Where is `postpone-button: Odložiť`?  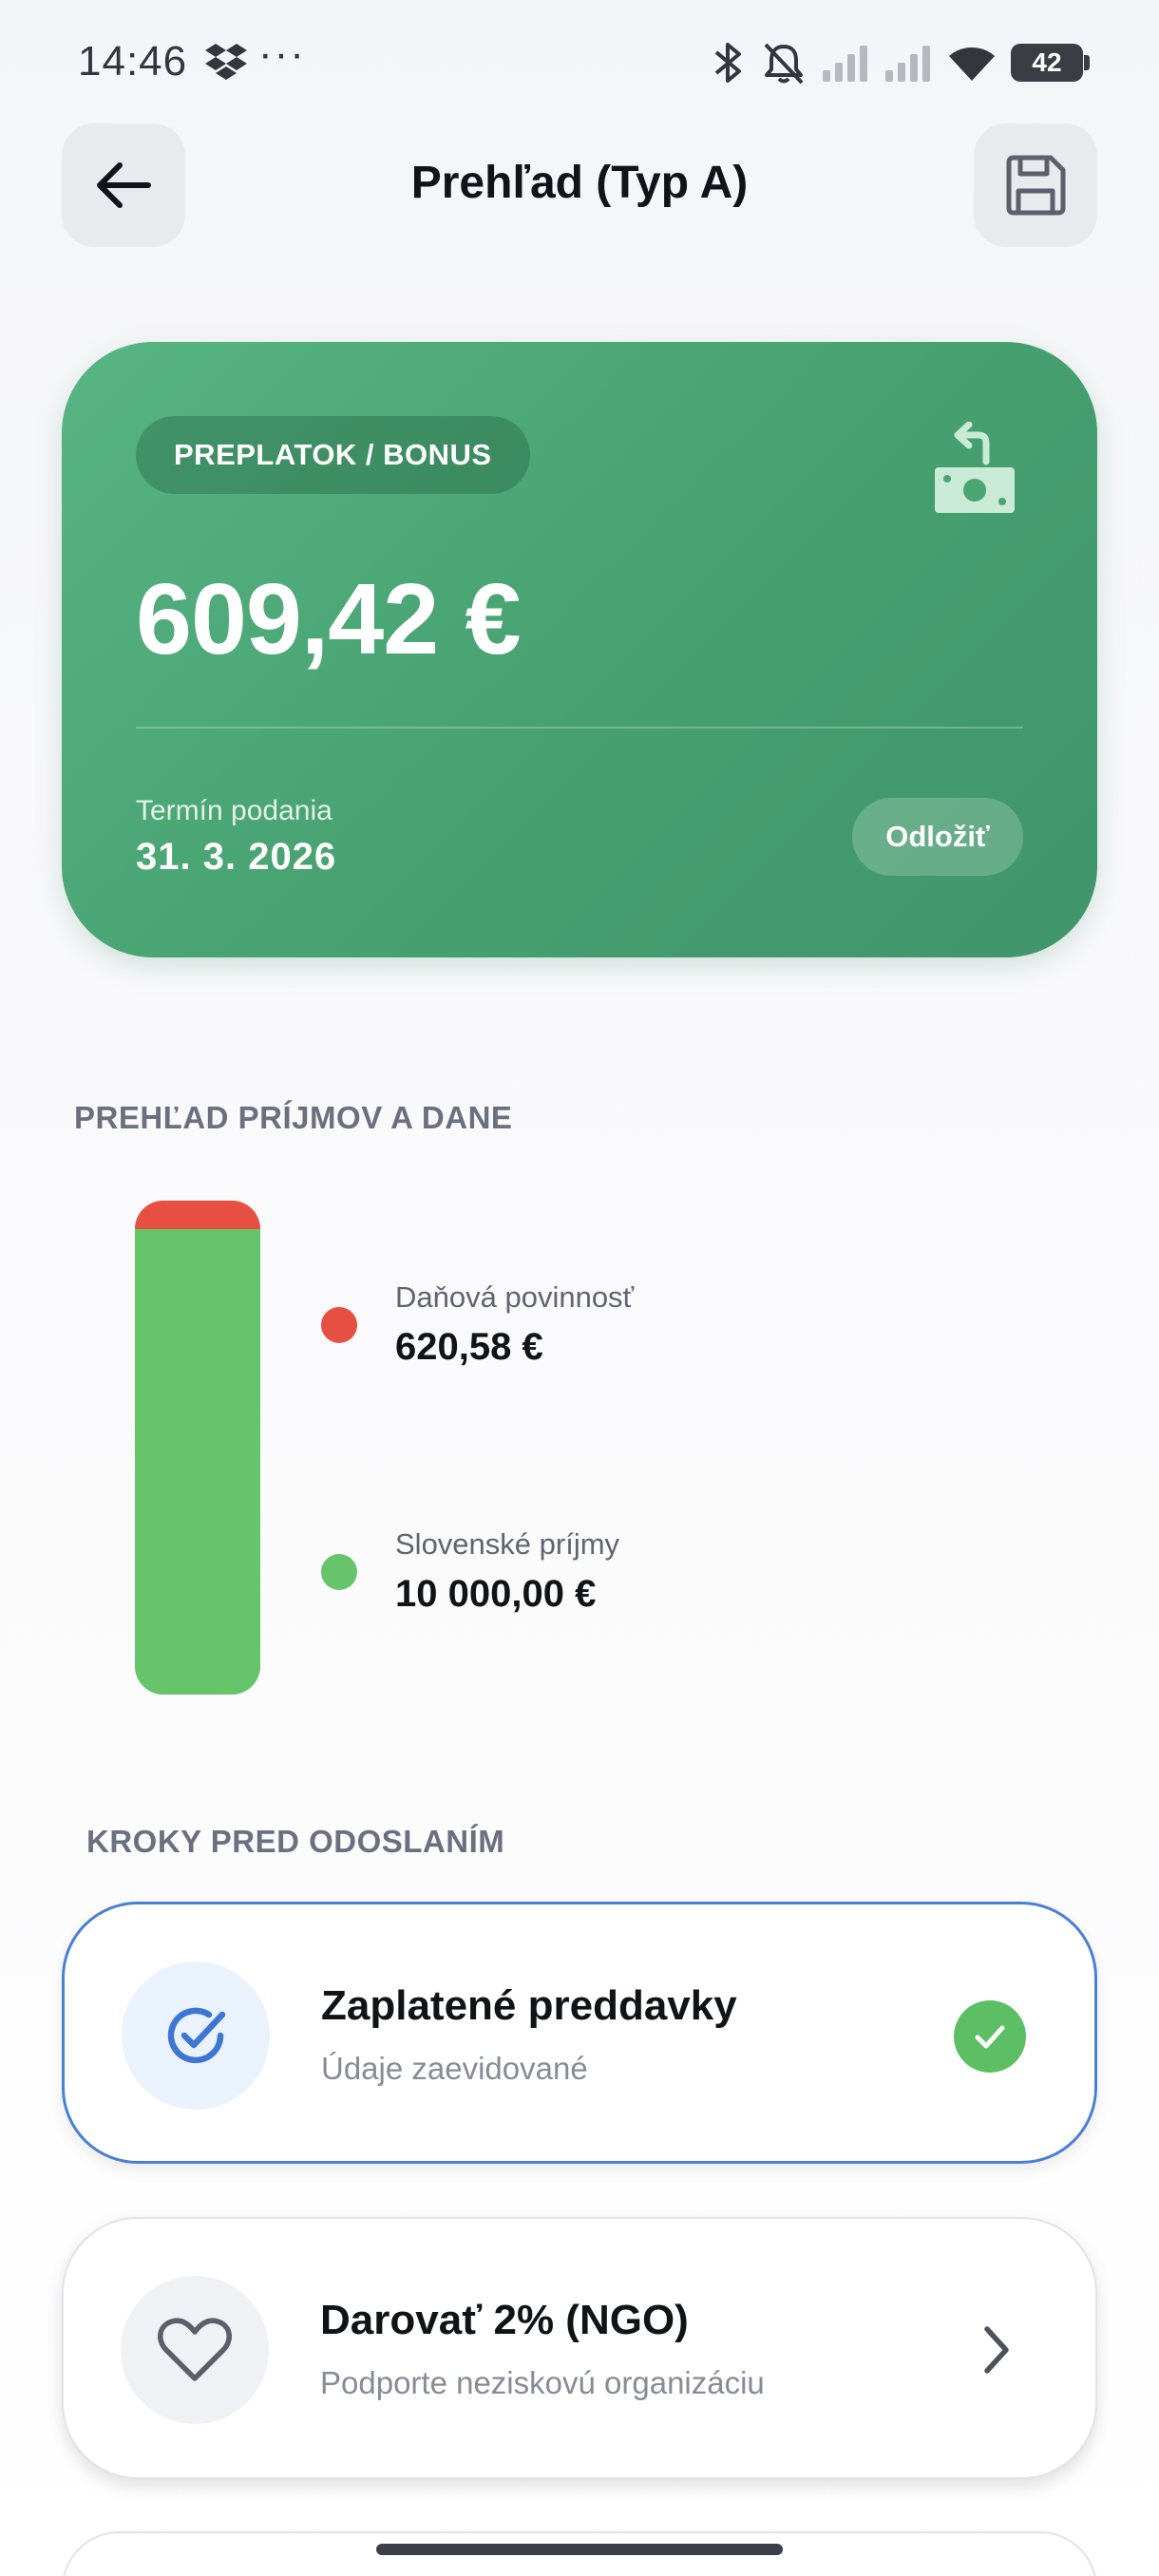 postpone-button: Odložiť is located at coordinates (937, 837).